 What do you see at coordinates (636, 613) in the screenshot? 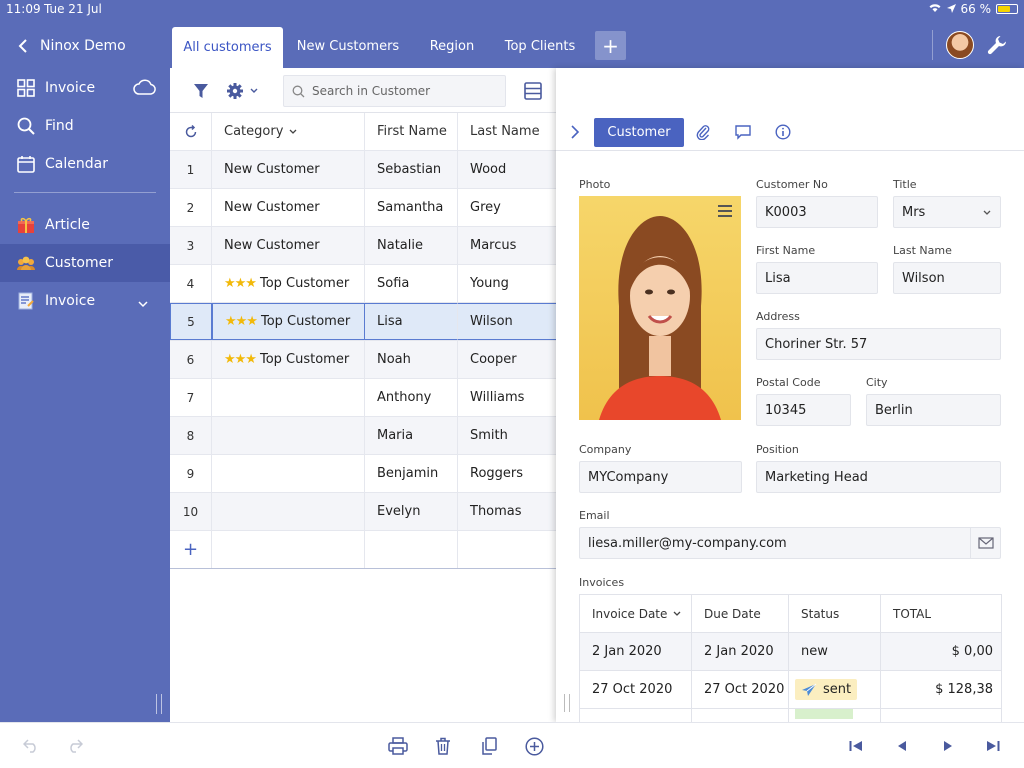
I see `column-header-invoice-date: Invoice Date` at bounding box center [636, 613].